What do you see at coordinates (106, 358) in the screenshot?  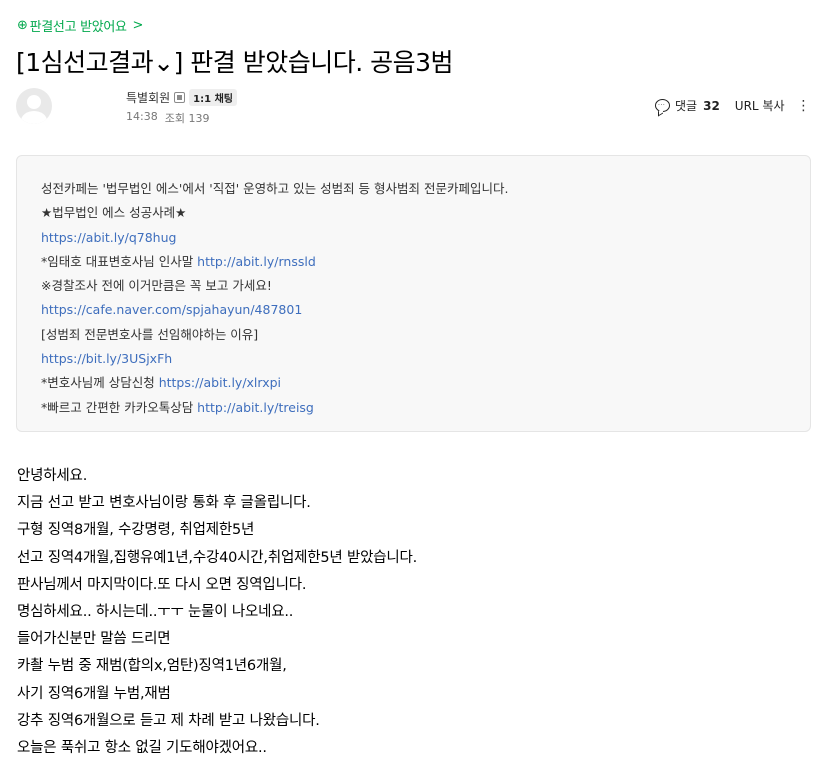 I see `promo-link: https://bit.ly/3USjxFh` at bounding box center [106, 358].